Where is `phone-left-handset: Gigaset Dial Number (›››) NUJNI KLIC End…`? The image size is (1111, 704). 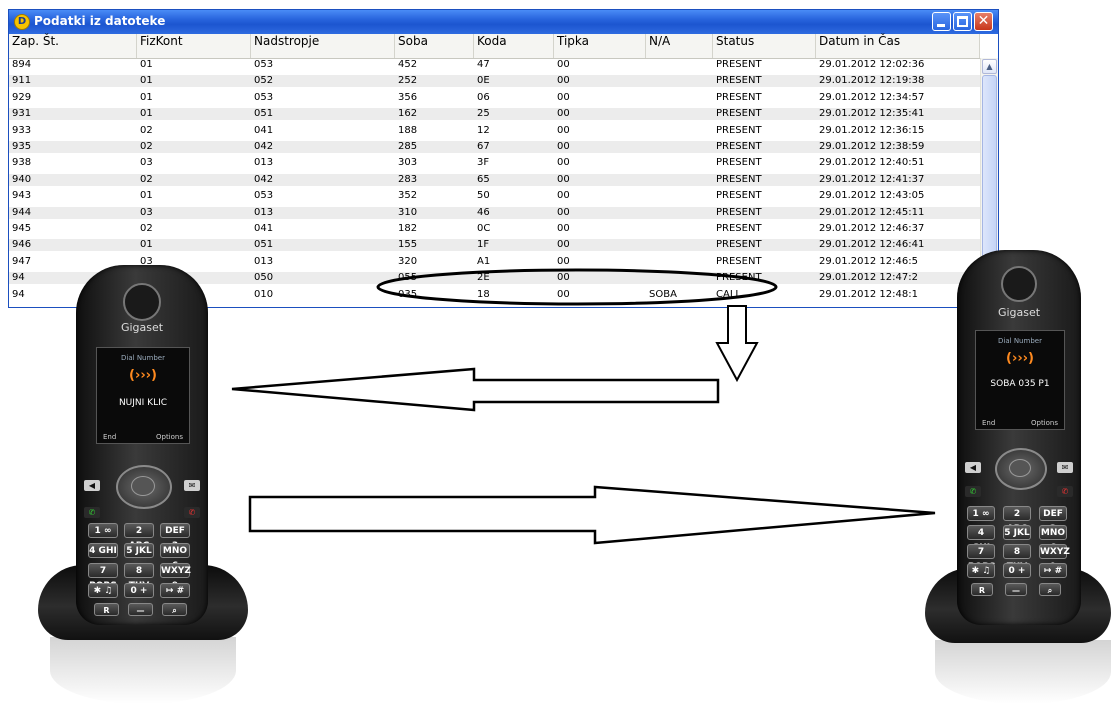
phone-left-handset: Gigaset Dial Number (›››) NUJNI KLIC End… is located at coordinates (142, 445).